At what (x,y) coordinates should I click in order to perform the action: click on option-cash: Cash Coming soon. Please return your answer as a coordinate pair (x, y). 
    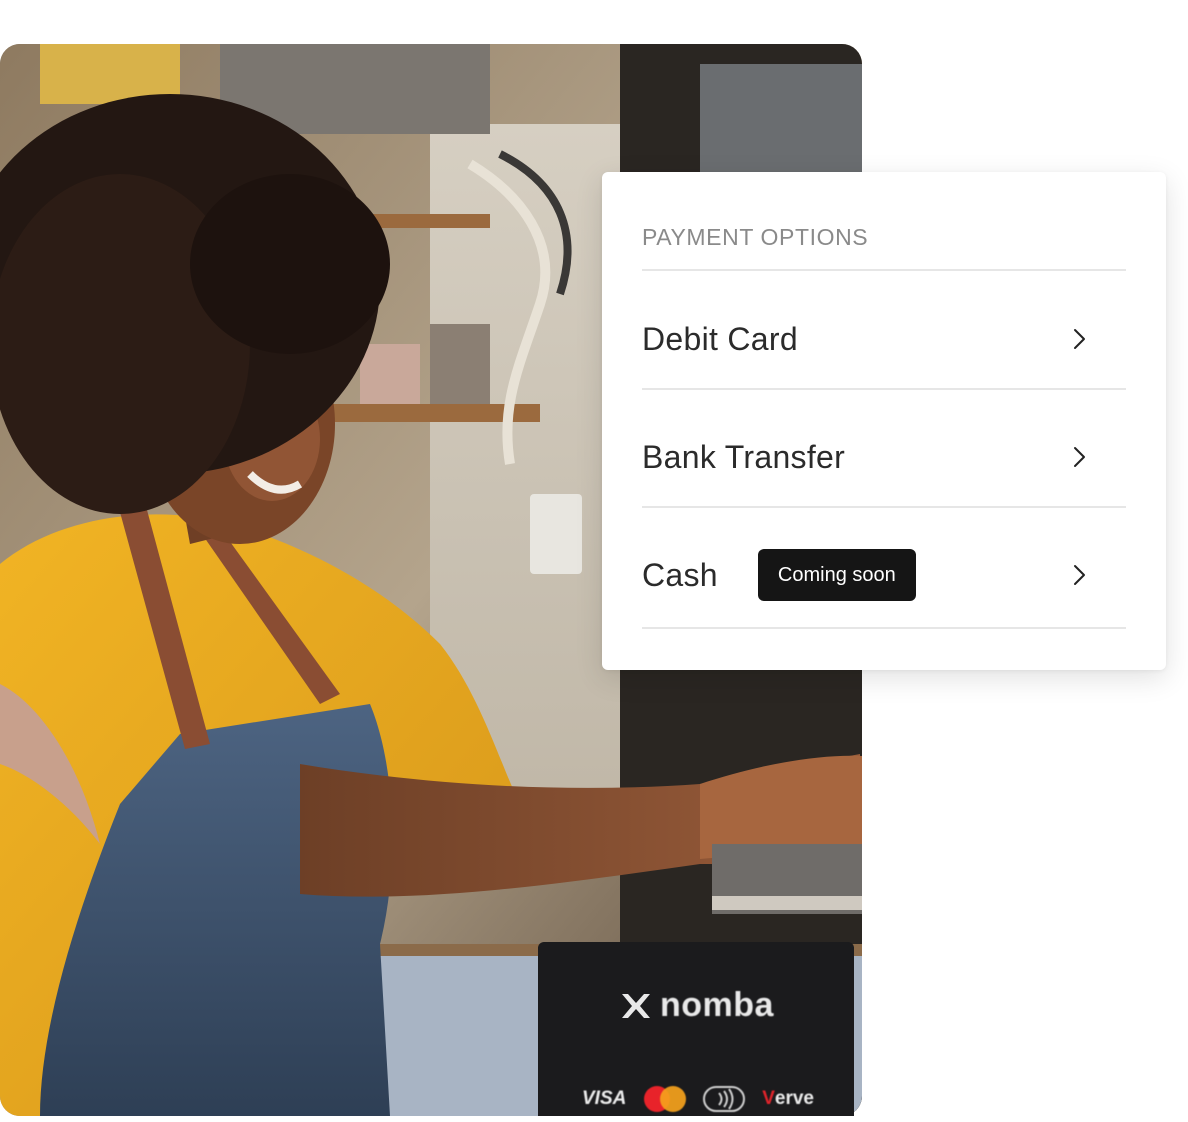
    Looking at the image, I should click on (884, 575).